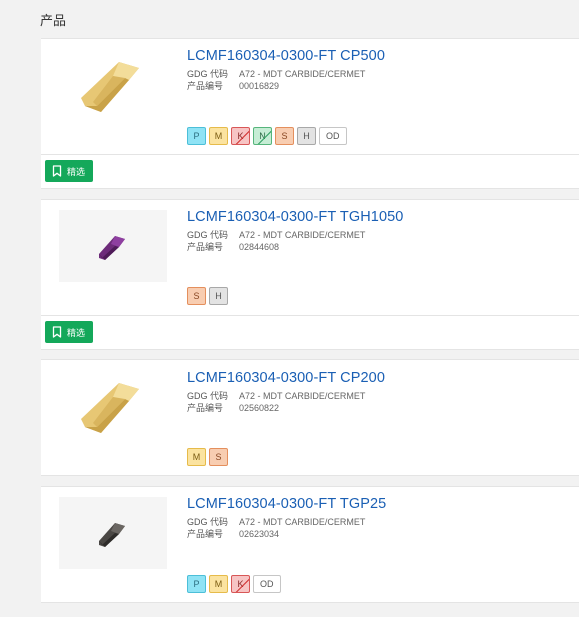  What do you see at coordinates (233, 246) in the screenshot?
I see `product-number-row: 产品编号 02844608` at bounding box center [233, 246].